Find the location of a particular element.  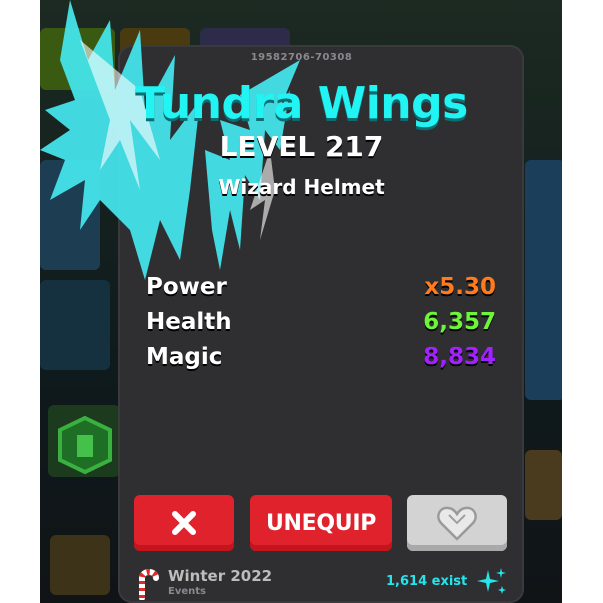

unequip-button: UNEQUIP is located at coordinates (321, 523).